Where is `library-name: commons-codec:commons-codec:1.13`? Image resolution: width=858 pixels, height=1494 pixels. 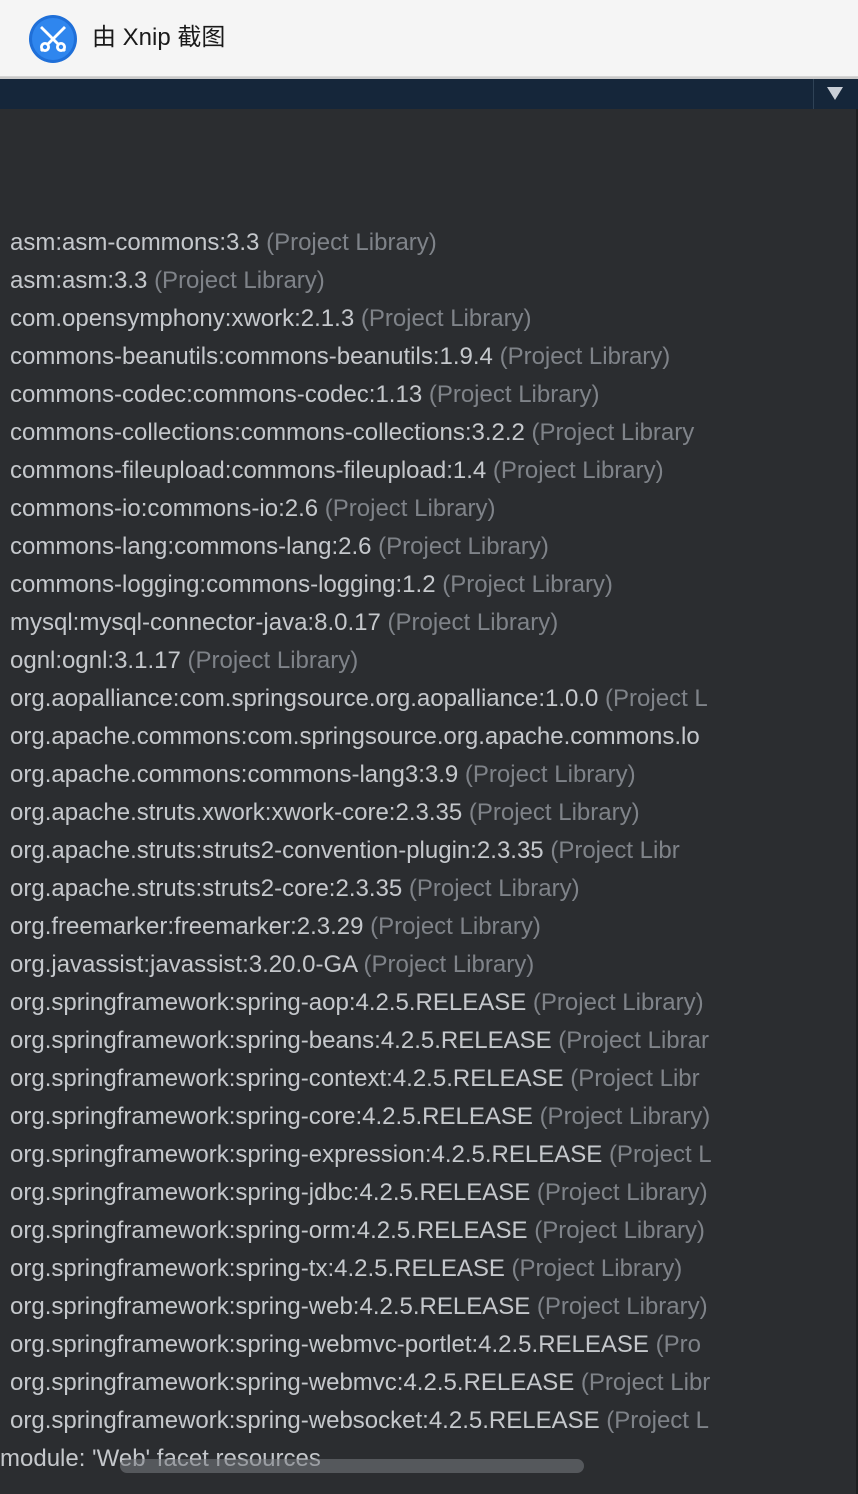 library-name: commons-codec:commons-codec:1.13 is located at coordinates (216, 394).